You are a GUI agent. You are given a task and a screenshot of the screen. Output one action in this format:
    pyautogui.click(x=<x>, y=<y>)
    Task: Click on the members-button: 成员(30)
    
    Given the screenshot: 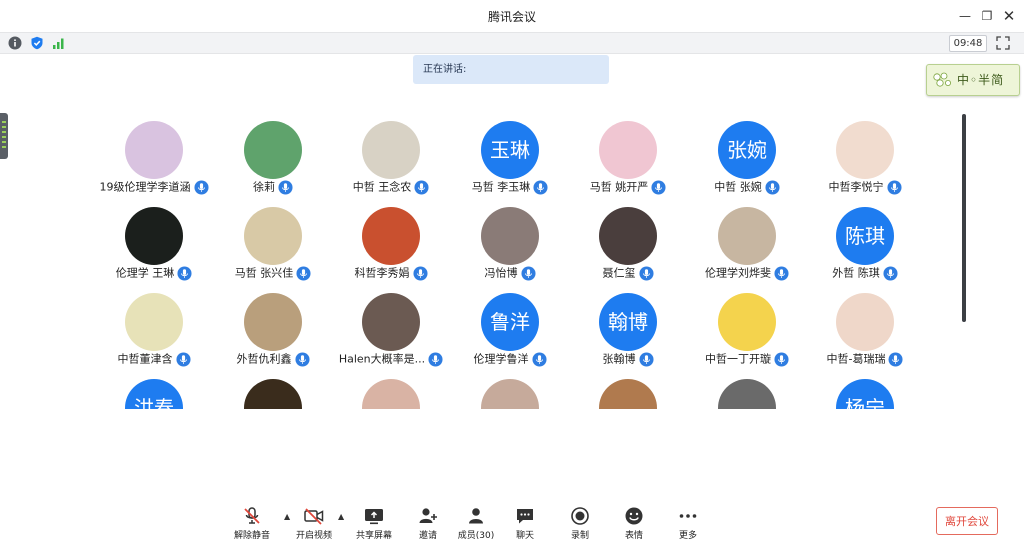 What is the action you would take?
    pyautogui.click(x=476, y=523)
    